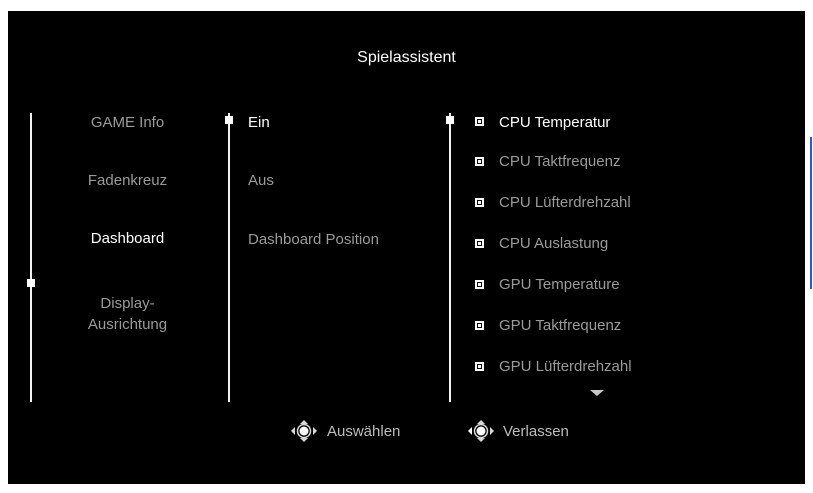 This screenshot has width=813, height=493. I want to click on item-cpu-lufterdrehzahl: CPU Lüfterdrehzahl, so click(565, 202).